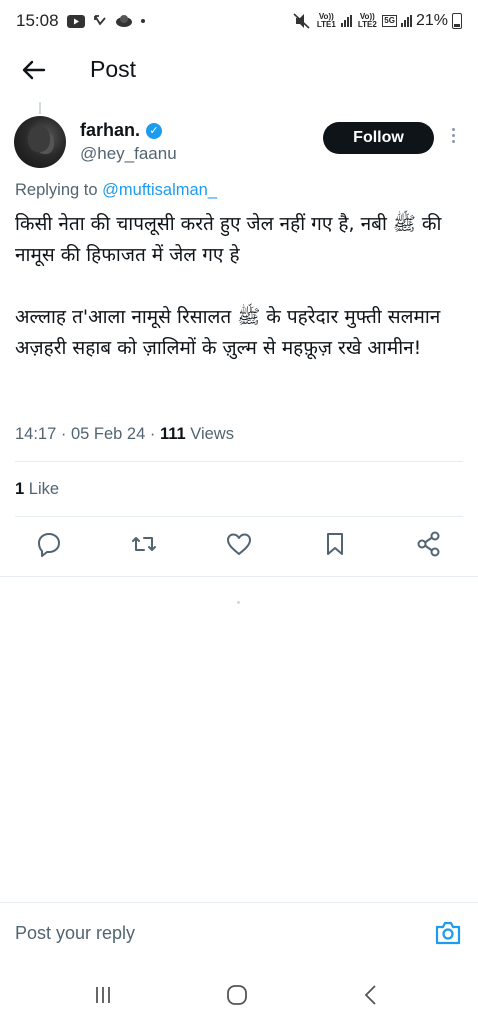  I want to click on author-name-row: farhan. ✓, so click(121, 130).